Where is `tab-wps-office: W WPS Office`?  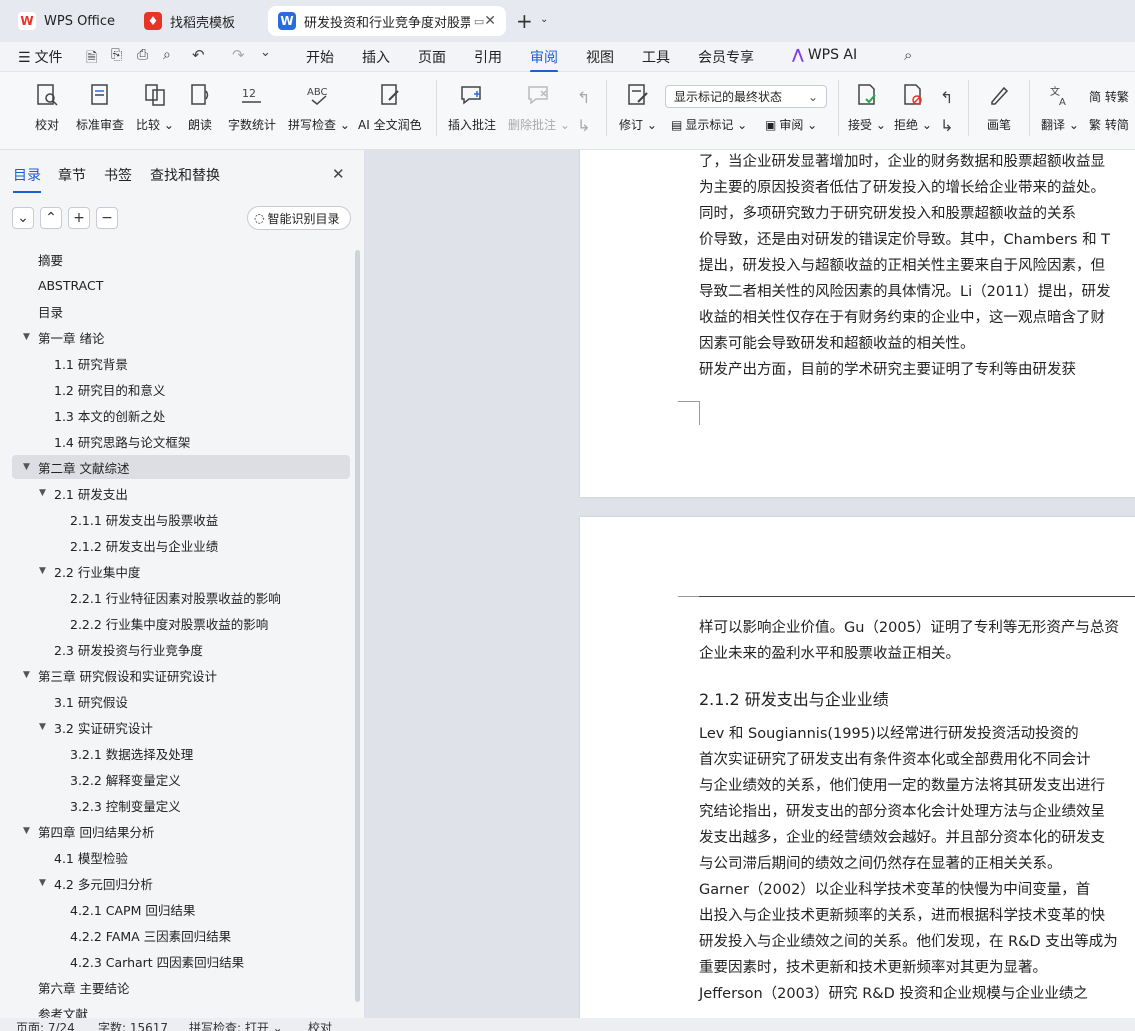
tab-wps-office: W WPS Office is located at coordinates (67, 21).